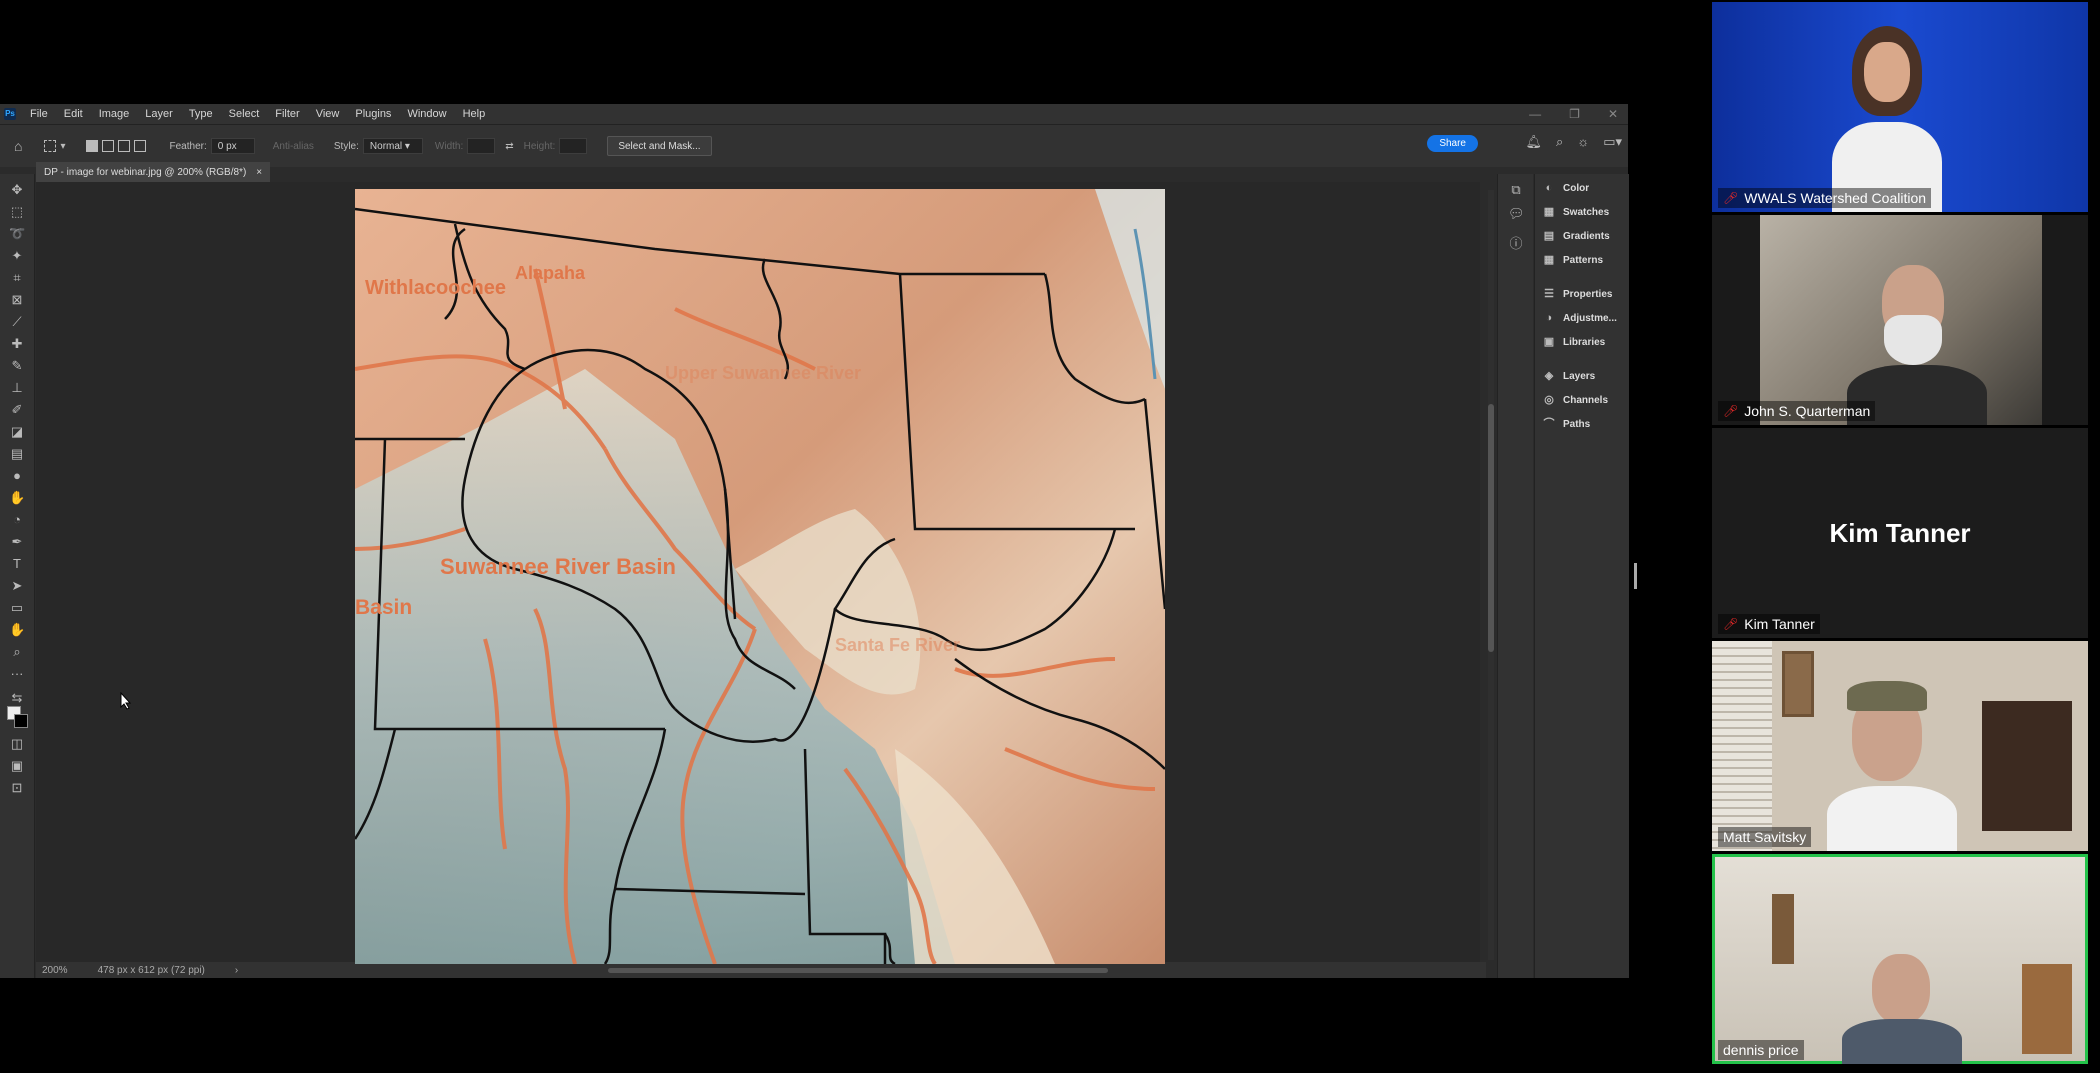  I want to click on menu-select: Select, so click(244, 114).